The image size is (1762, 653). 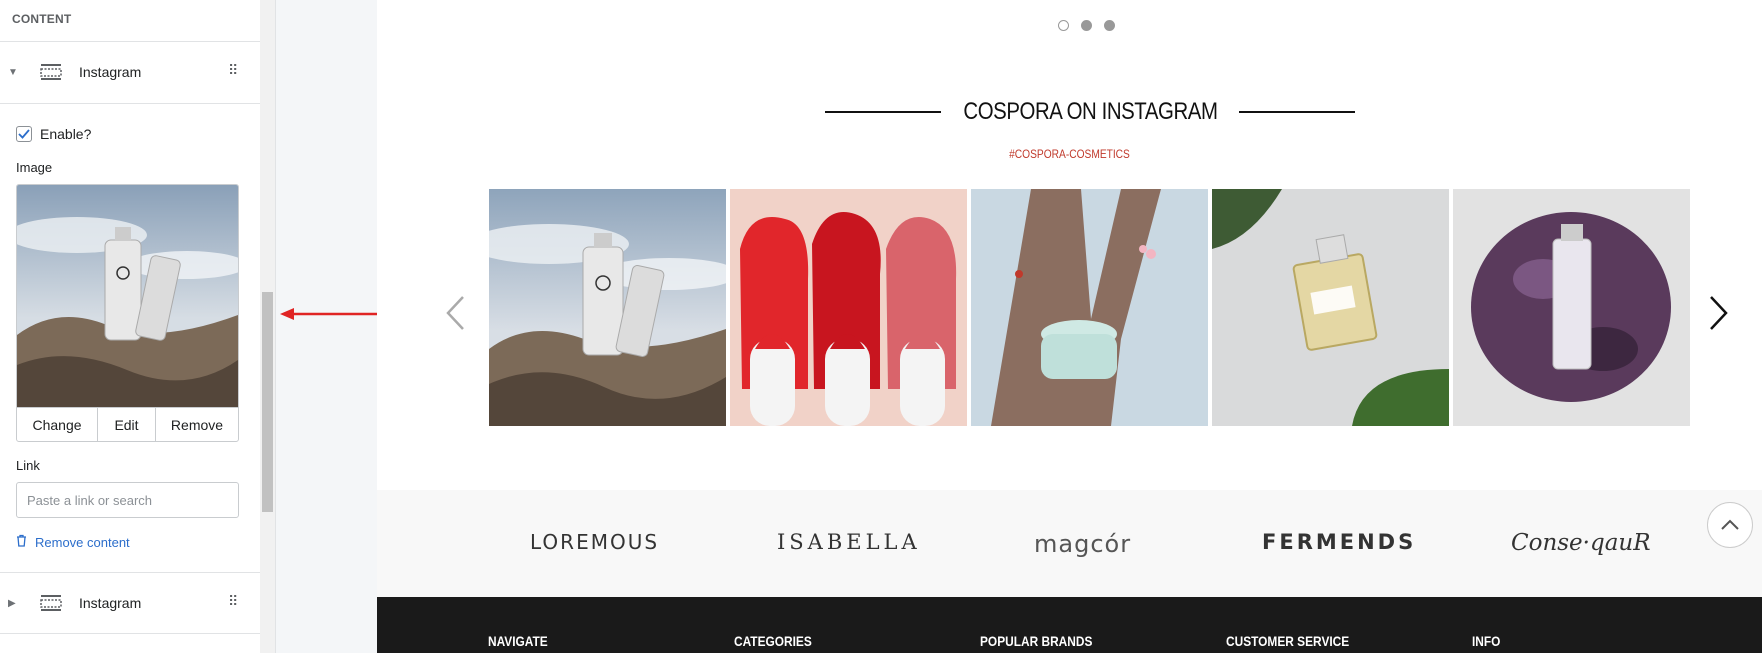 I want to click on lipstick-image, so click(x=848, y=307).